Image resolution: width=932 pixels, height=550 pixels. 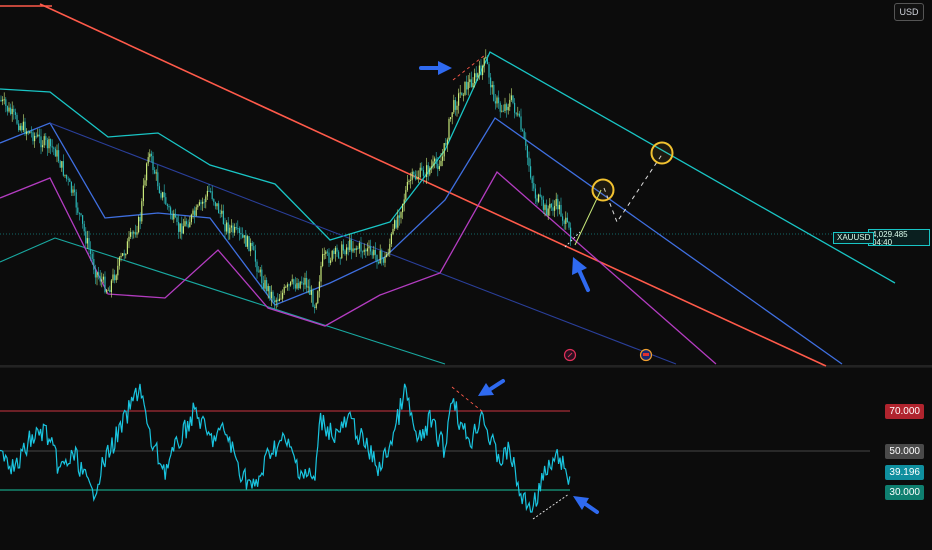 What do you see at coordinates (909, 12) in the screenshot?
I see `currency-button: USD` at bounding box center [909, 12].